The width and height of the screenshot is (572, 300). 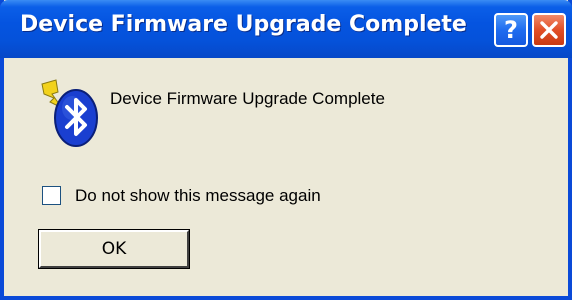 What do you see at coordinates (114, 249) in the screenshot?
I see `ok-button: OK` at bounding box center [114, 249].